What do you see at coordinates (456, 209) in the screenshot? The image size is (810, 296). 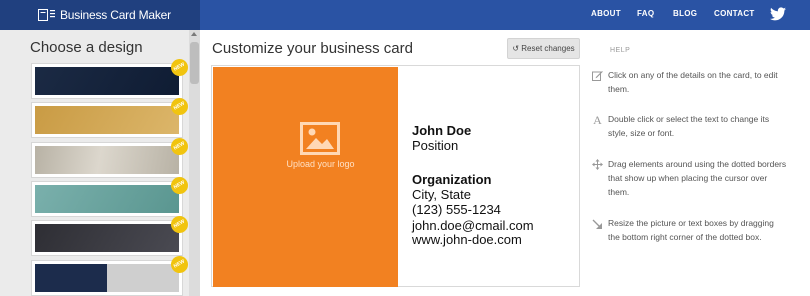 I see `card-phone: (123) 555-1234` at bounding box center [456, 209].